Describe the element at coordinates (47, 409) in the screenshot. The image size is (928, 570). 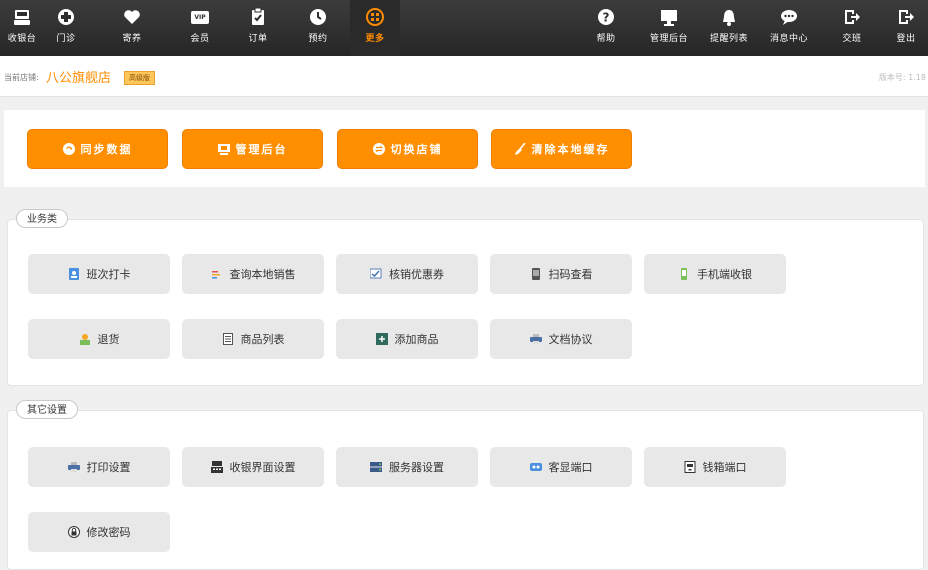
I see `other-settings-section-title: 其它设置` at that location.